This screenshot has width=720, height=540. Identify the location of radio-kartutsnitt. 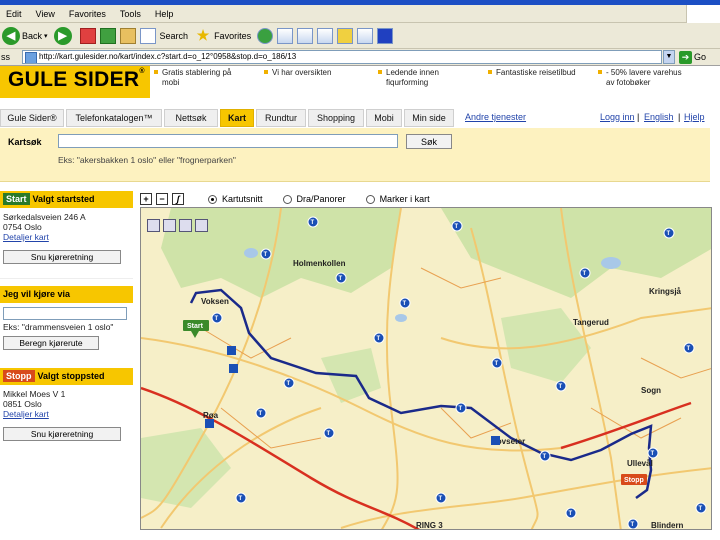
(212, 199).